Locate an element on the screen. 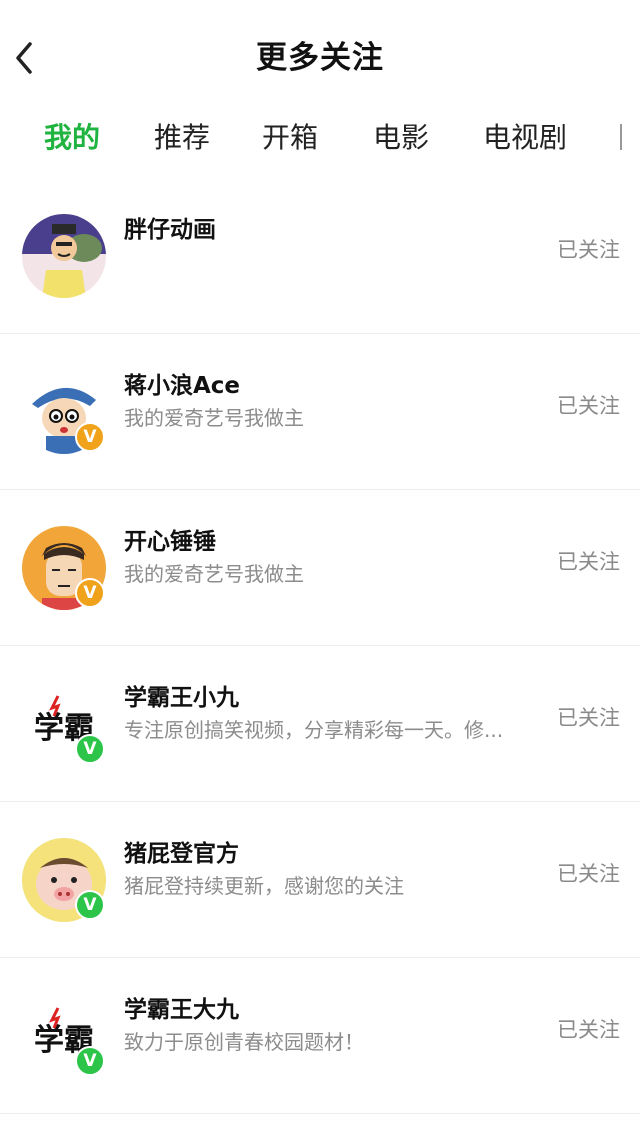 The image size is (640, 1138). account-name: 猪屁登官方 is located at coordinates (181, 854).